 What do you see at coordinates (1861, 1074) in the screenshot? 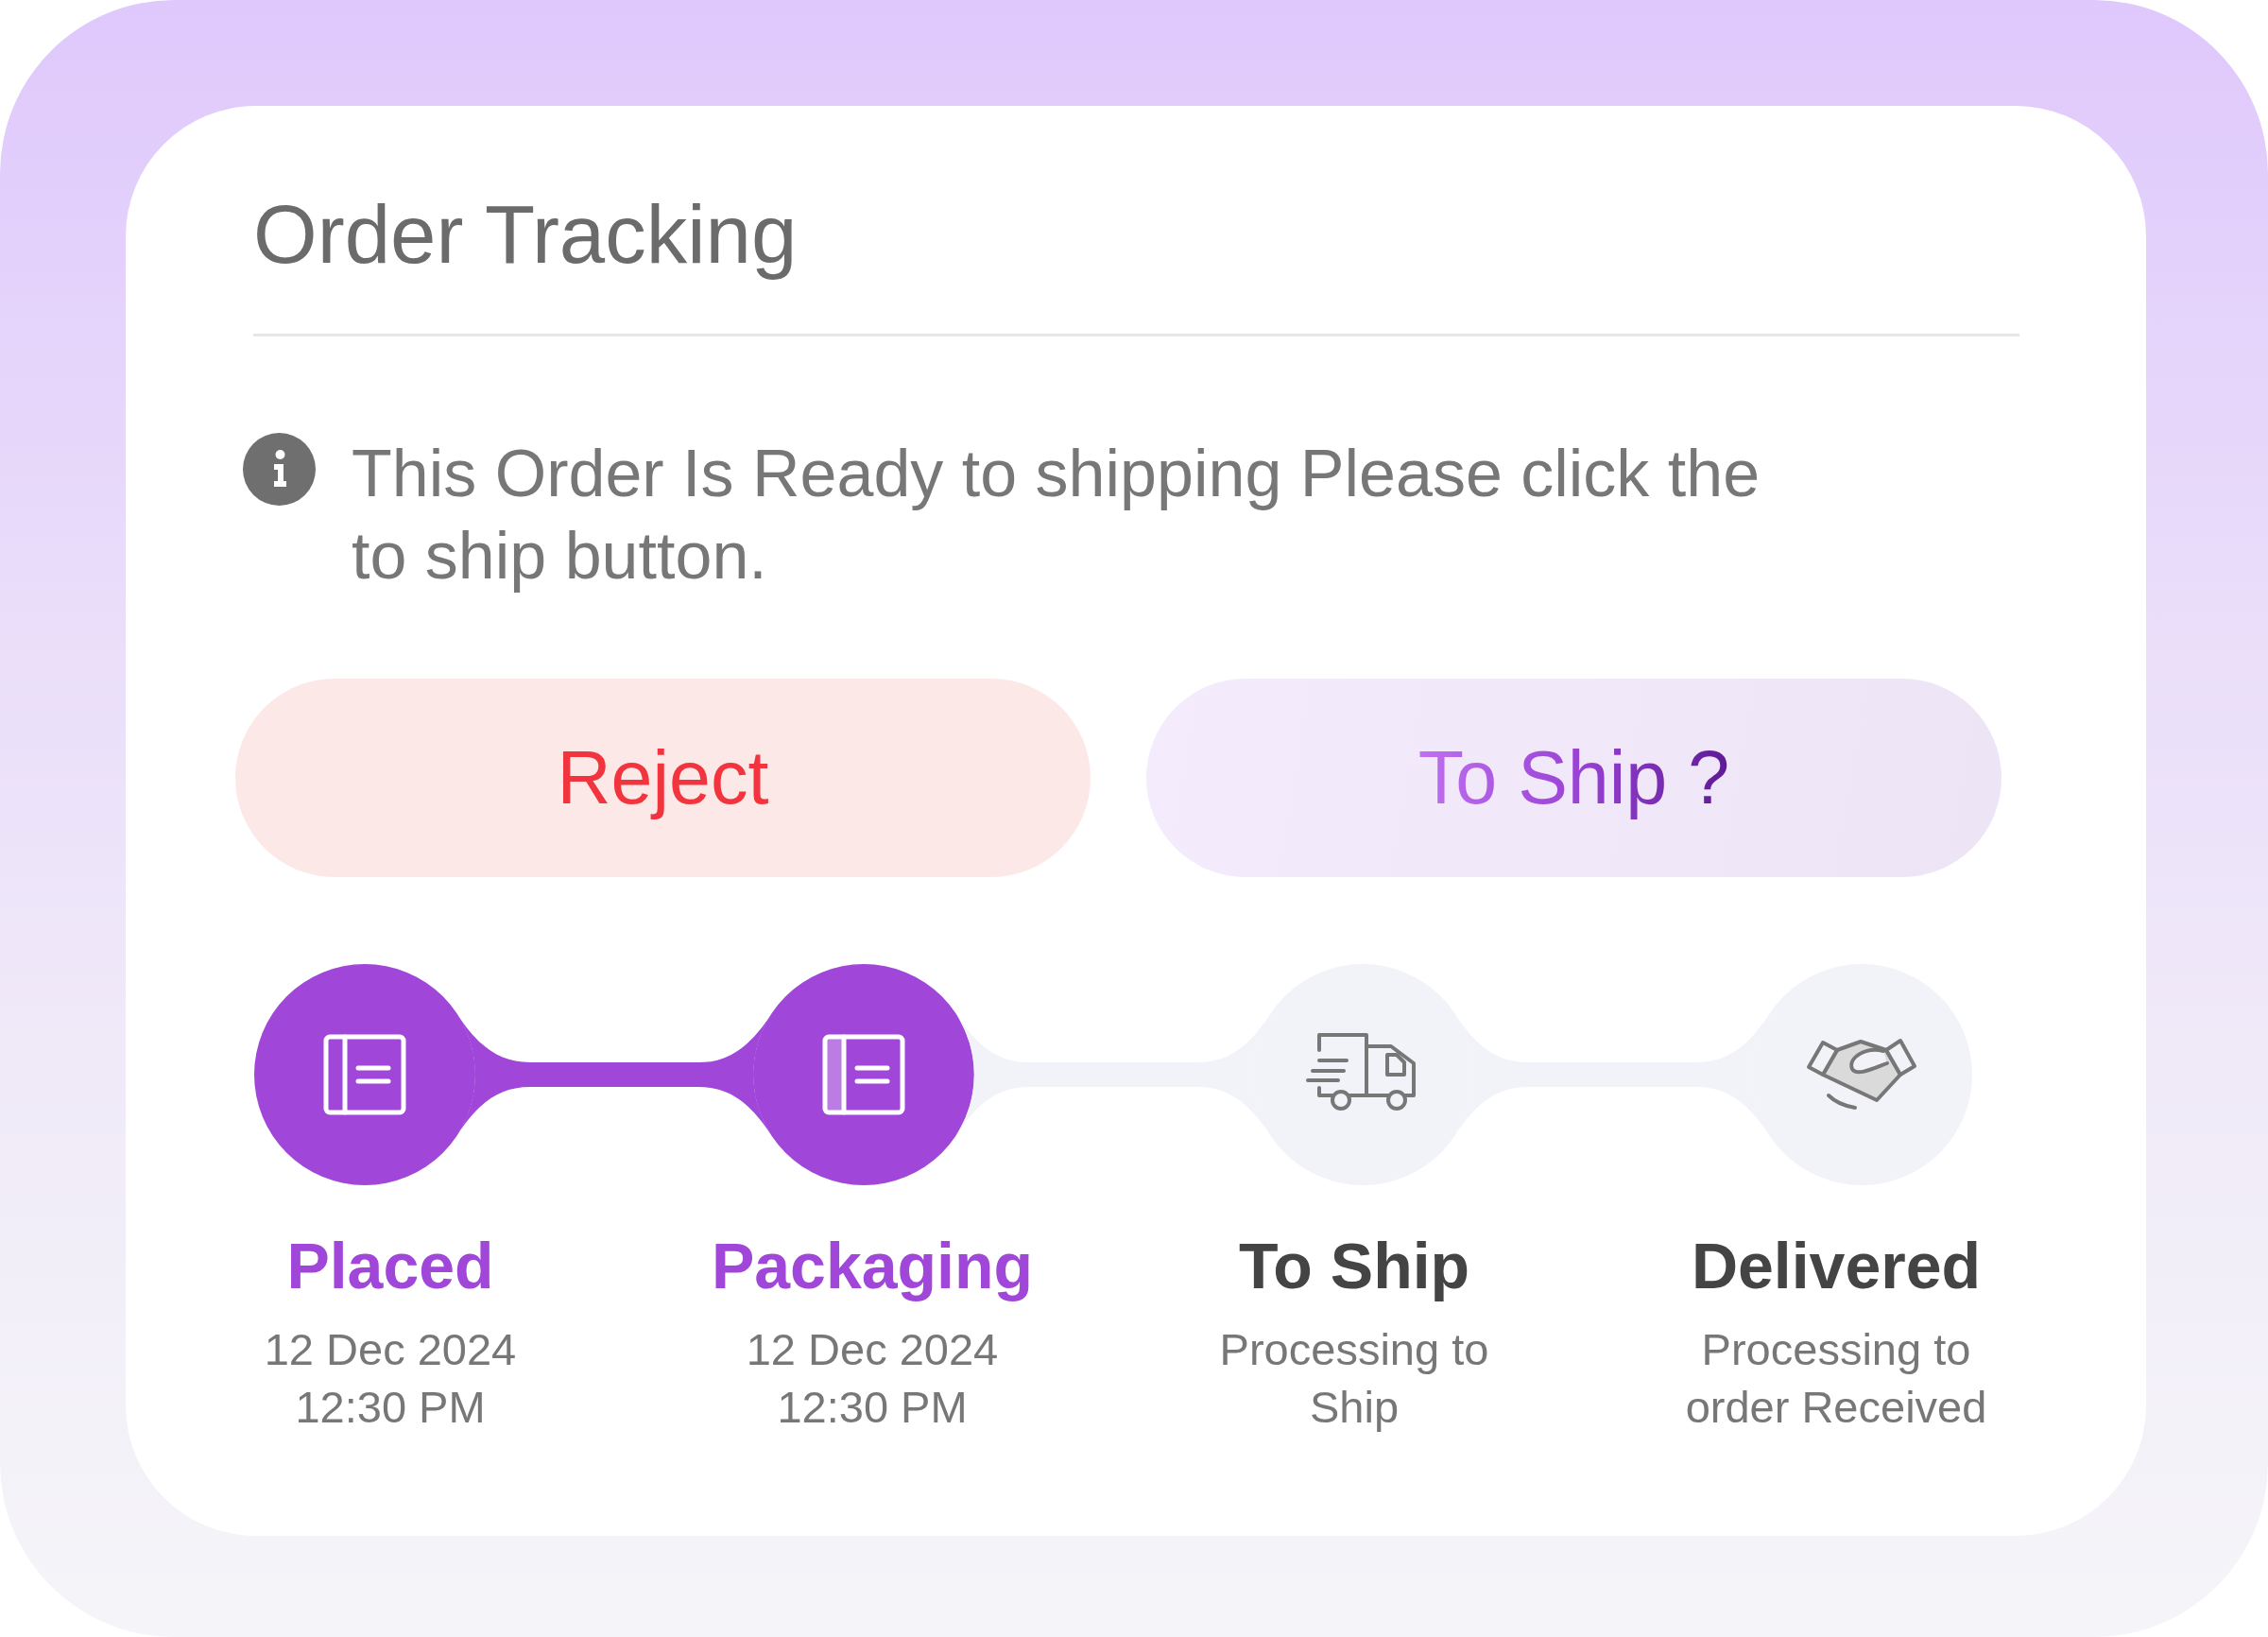
I see `handshake-icon` at bounding box center [1861, 1074].